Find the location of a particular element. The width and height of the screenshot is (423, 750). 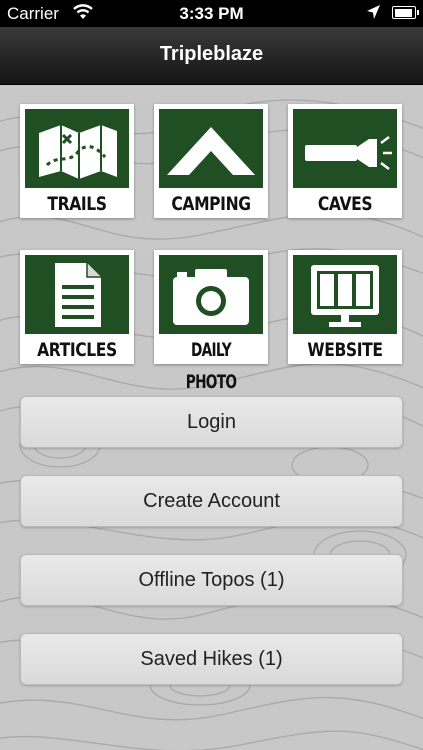

daily-photo-tile: DAILY PHOTO is located at coordinates (211, 321).